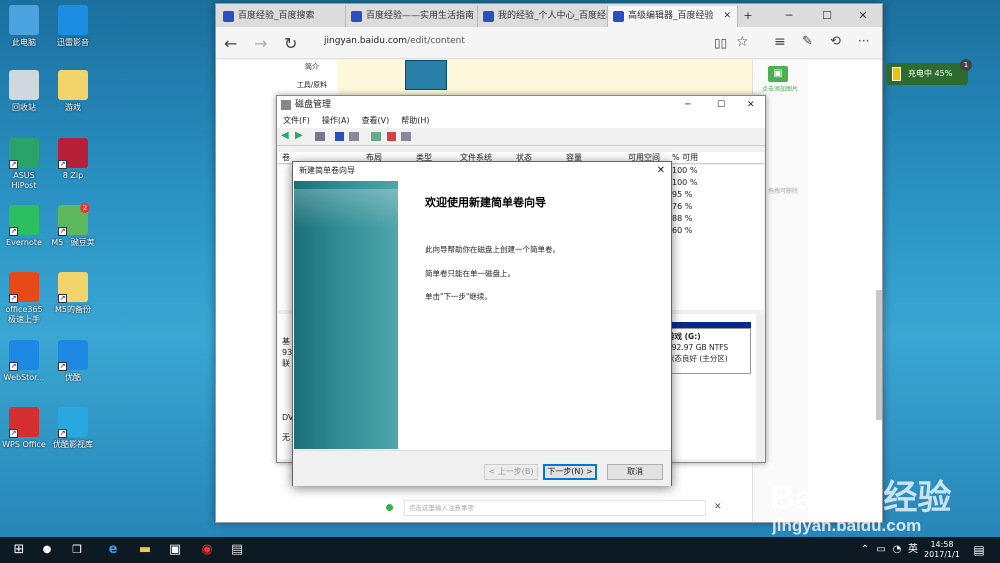 This screenshot has height=563, width=1000. Describe the element at coordinates (73, 107) in the screenshot. I see `desktop-icon-label: 游戏` at that location.